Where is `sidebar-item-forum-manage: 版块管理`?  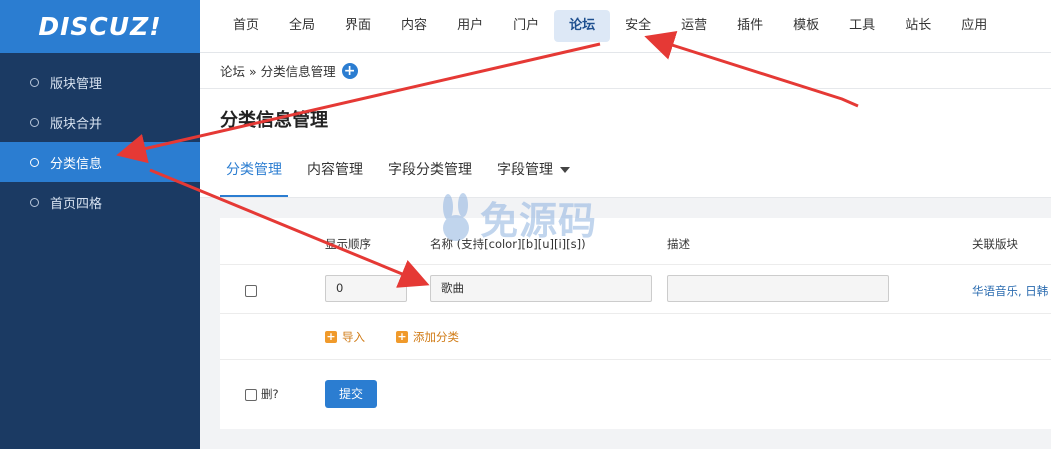
sidebar-item-forum-manage: 版块管理 is located at coordinates (100, 82).